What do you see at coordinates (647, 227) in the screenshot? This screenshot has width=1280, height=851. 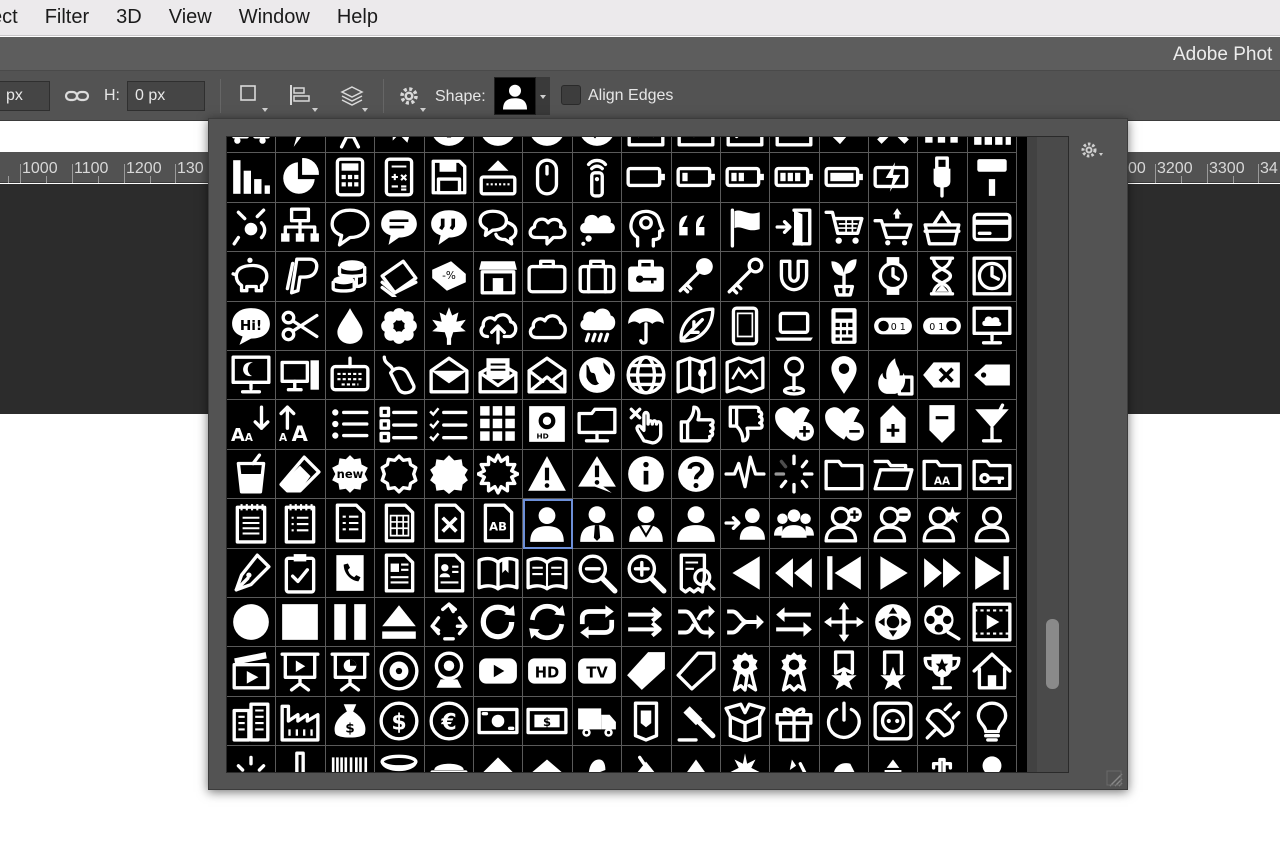 I see `shape-cell-head-brain` at bounding box center [647, 227].